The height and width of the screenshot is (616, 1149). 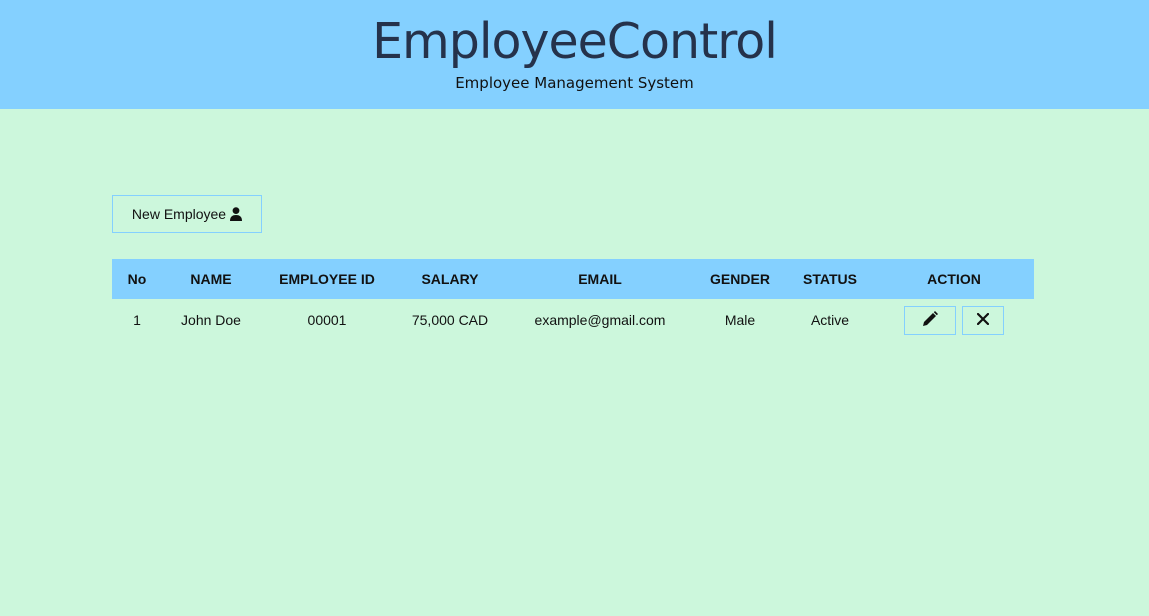 I want to click on cell-action, so click(x=954, y=320).